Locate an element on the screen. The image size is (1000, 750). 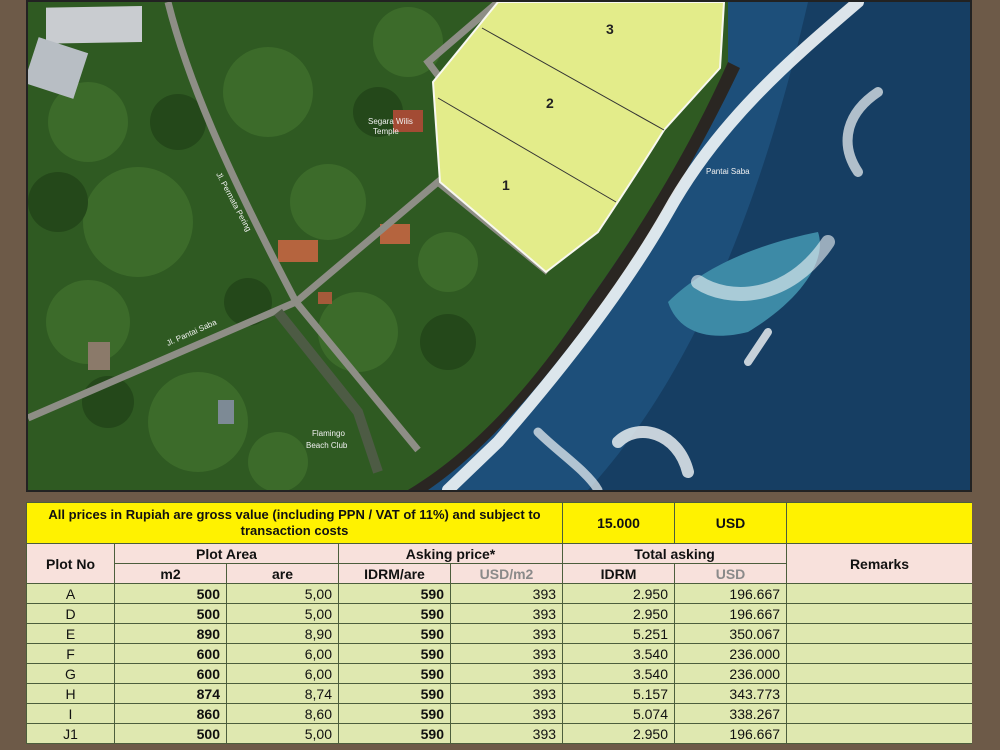
table-row: D 500 5,00 590 393 2.950 196.667 is located at coordinates (499, 613).